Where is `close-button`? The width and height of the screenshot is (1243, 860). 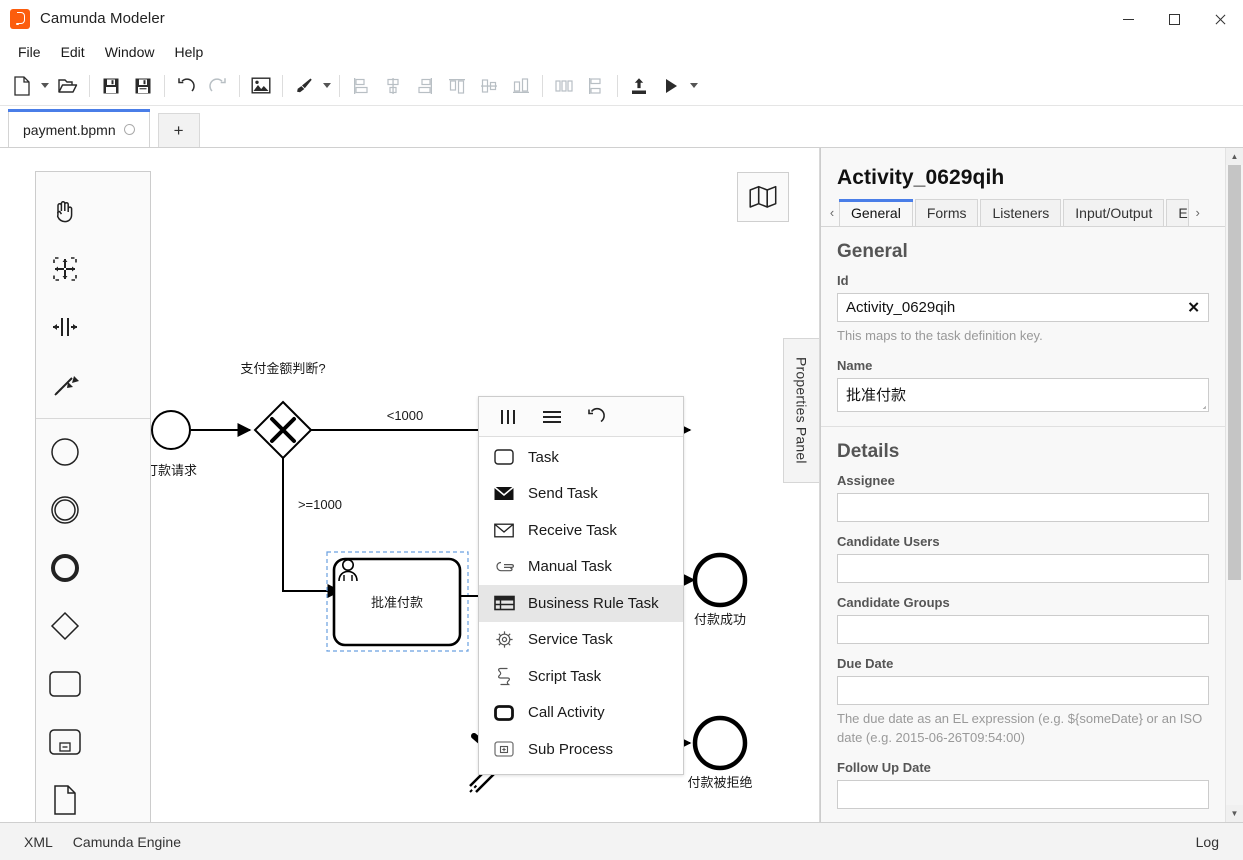 close-button is located at coordinates (1220, 19).